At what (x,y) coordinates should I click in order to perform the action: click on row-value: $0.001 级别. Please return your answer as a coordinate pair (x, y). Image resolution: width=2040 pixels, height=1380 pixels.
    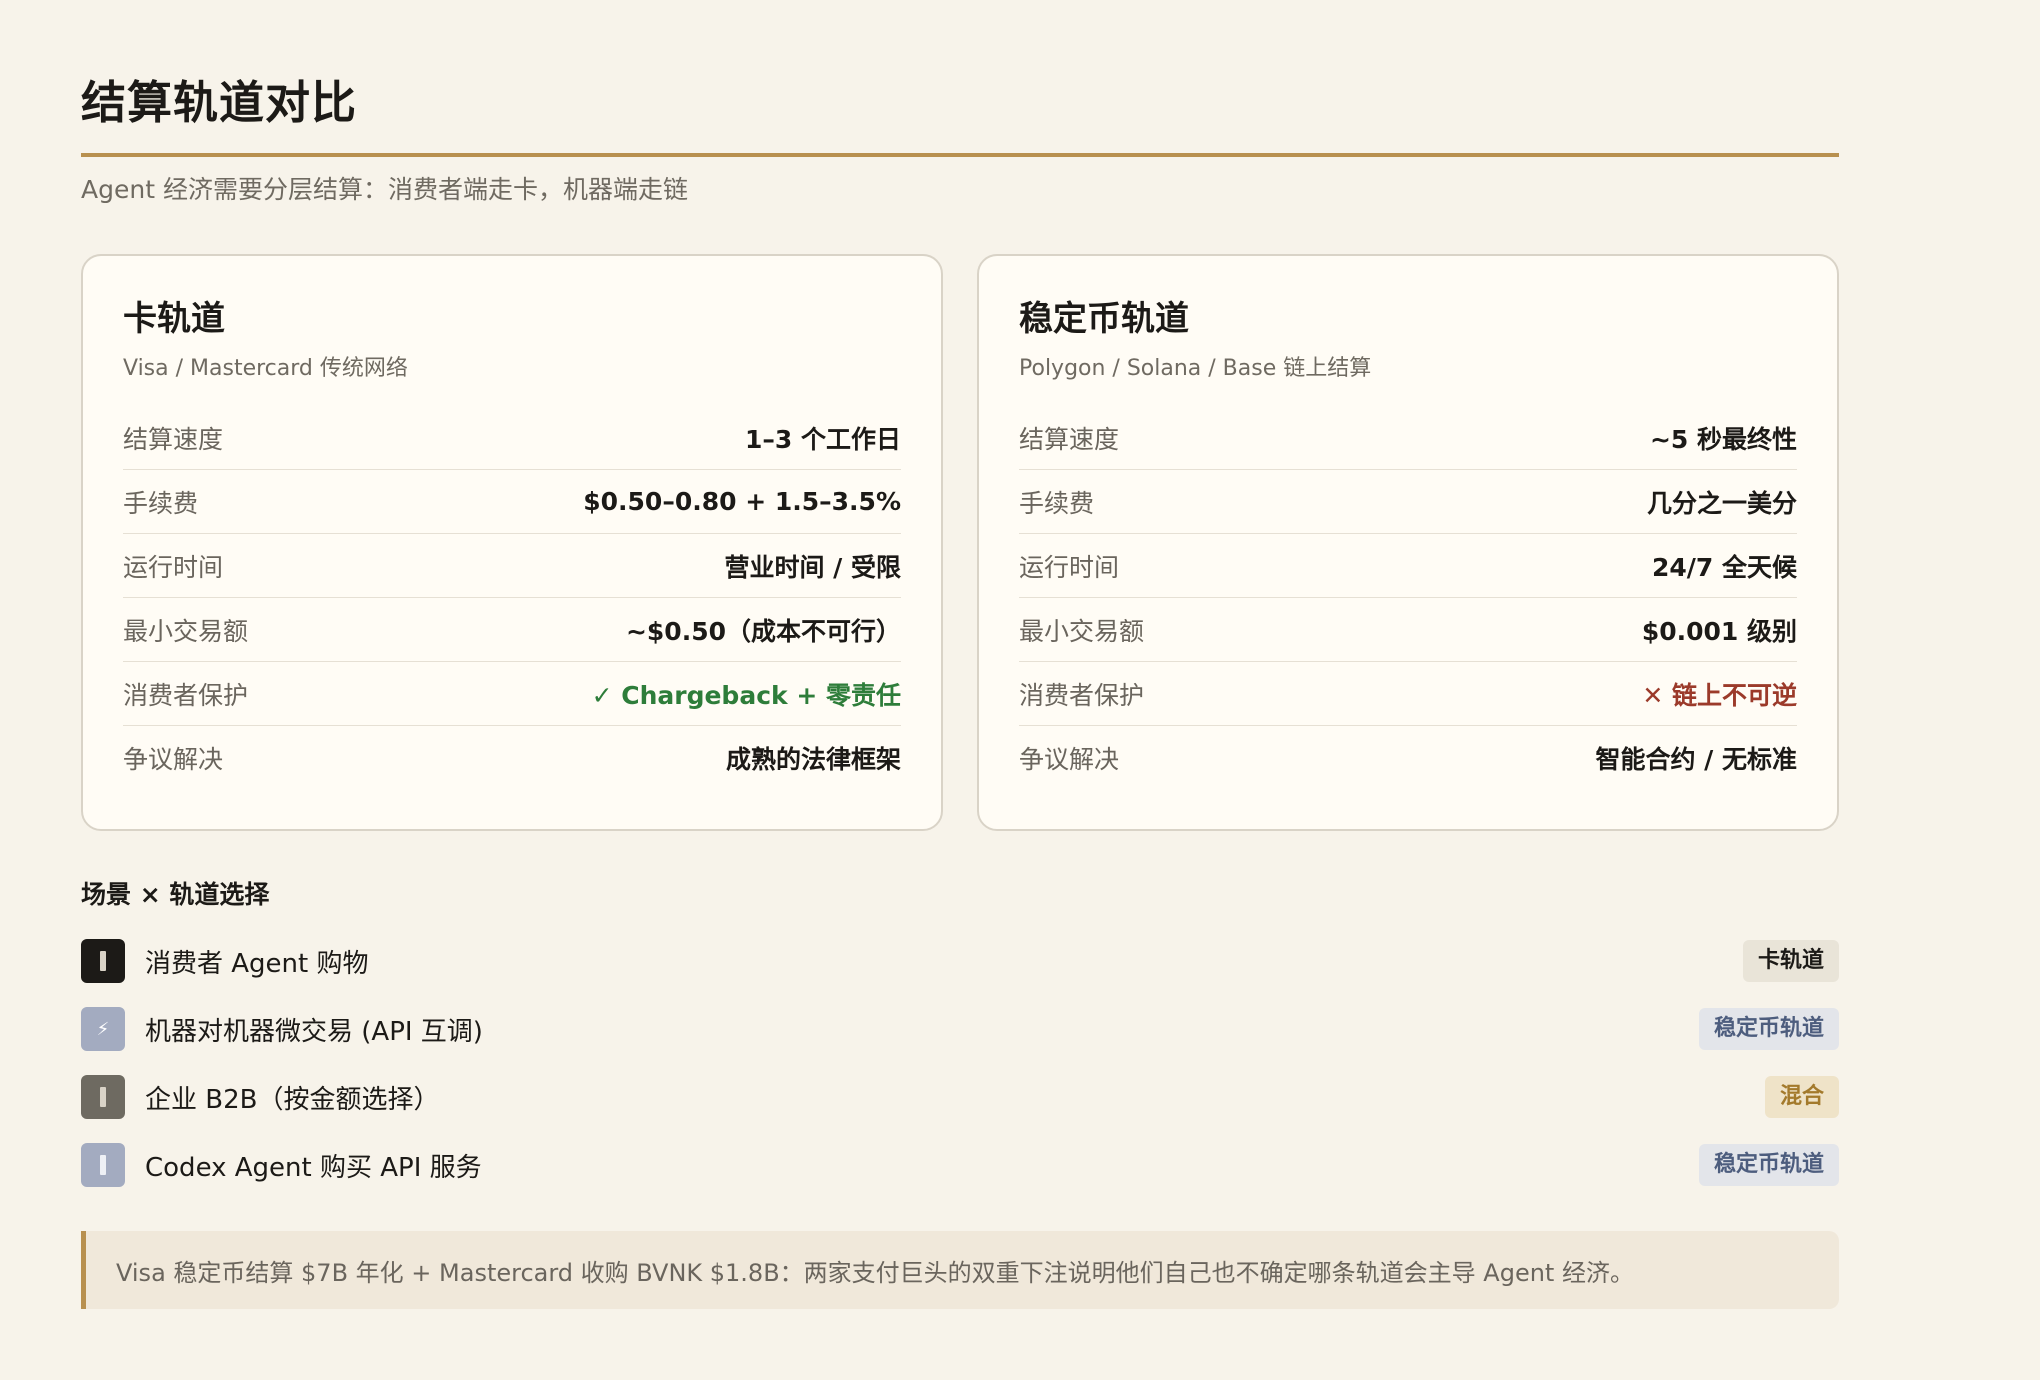
    Looking at the image, I should click on (1719, 631).